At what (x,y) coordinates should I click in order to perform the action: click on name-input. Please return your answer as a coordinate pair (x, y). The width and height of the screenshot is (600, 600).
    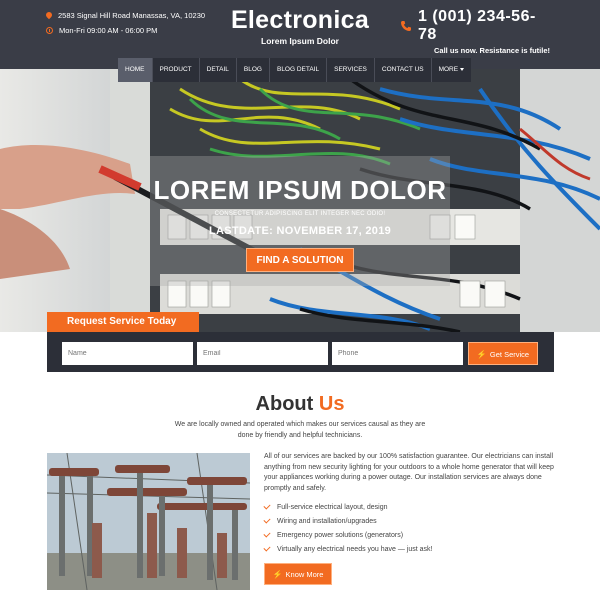
    Looking at the image, I should click on (127, 353).